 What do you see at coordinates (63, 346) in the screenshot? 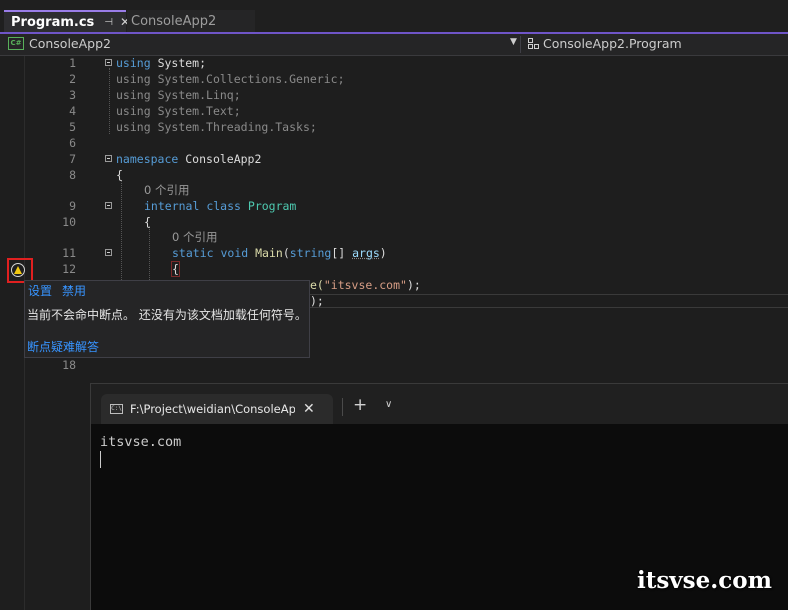
I see `troubleshoot-breakpoints-link: 断点疑难解答` at bounding box center [63, 346].